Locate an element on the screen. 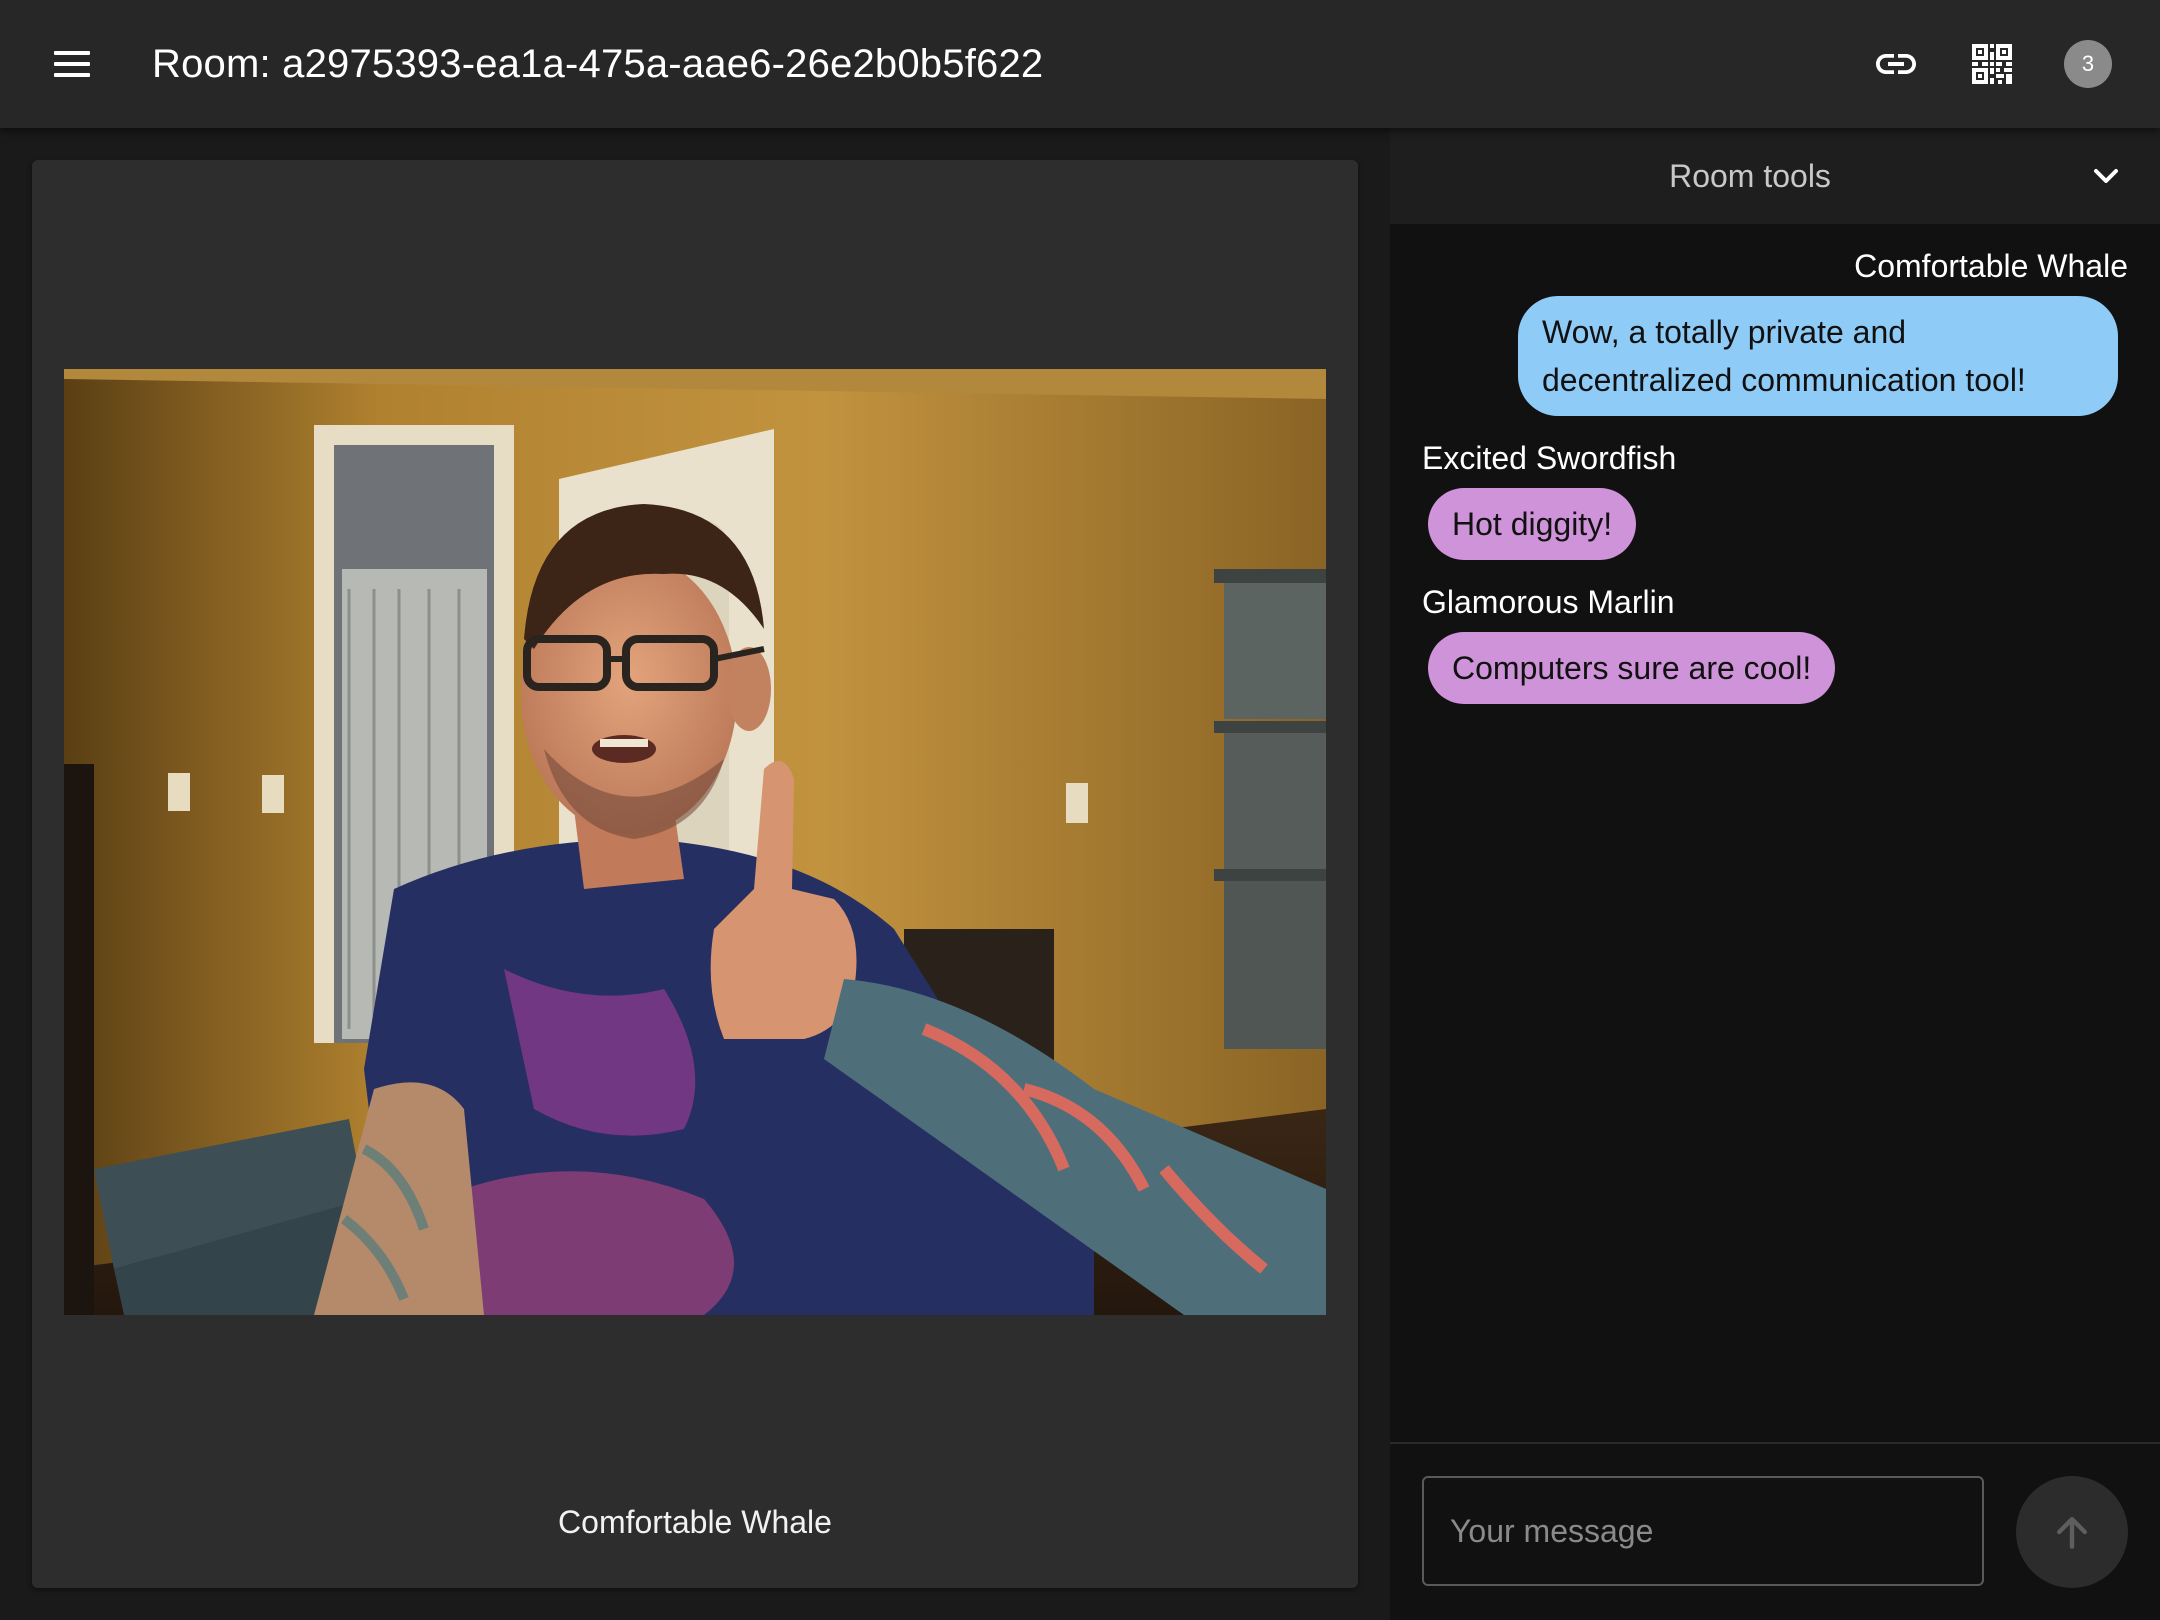 The height and width of the screenshot is (1620, 2160). menu-button is located at coordinates (72, 64).